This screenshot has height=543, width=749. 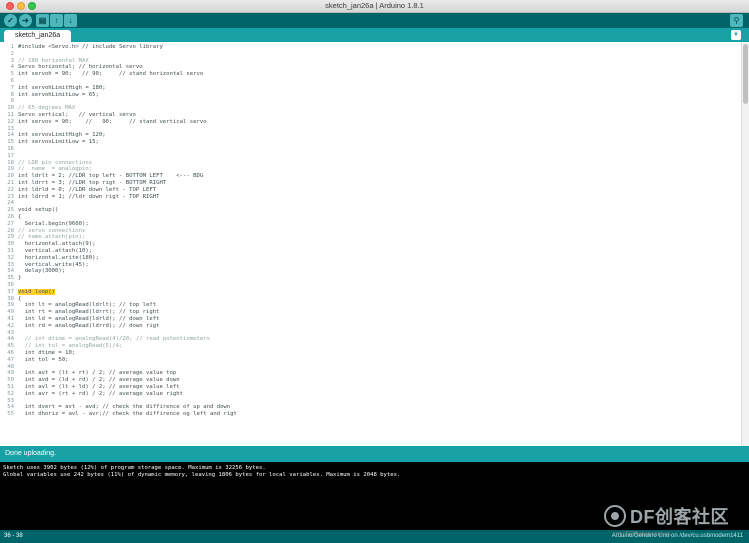 I want to click on code-line: 4 Servo horizontal; // horizontal servo, so click(x=370, y=67).